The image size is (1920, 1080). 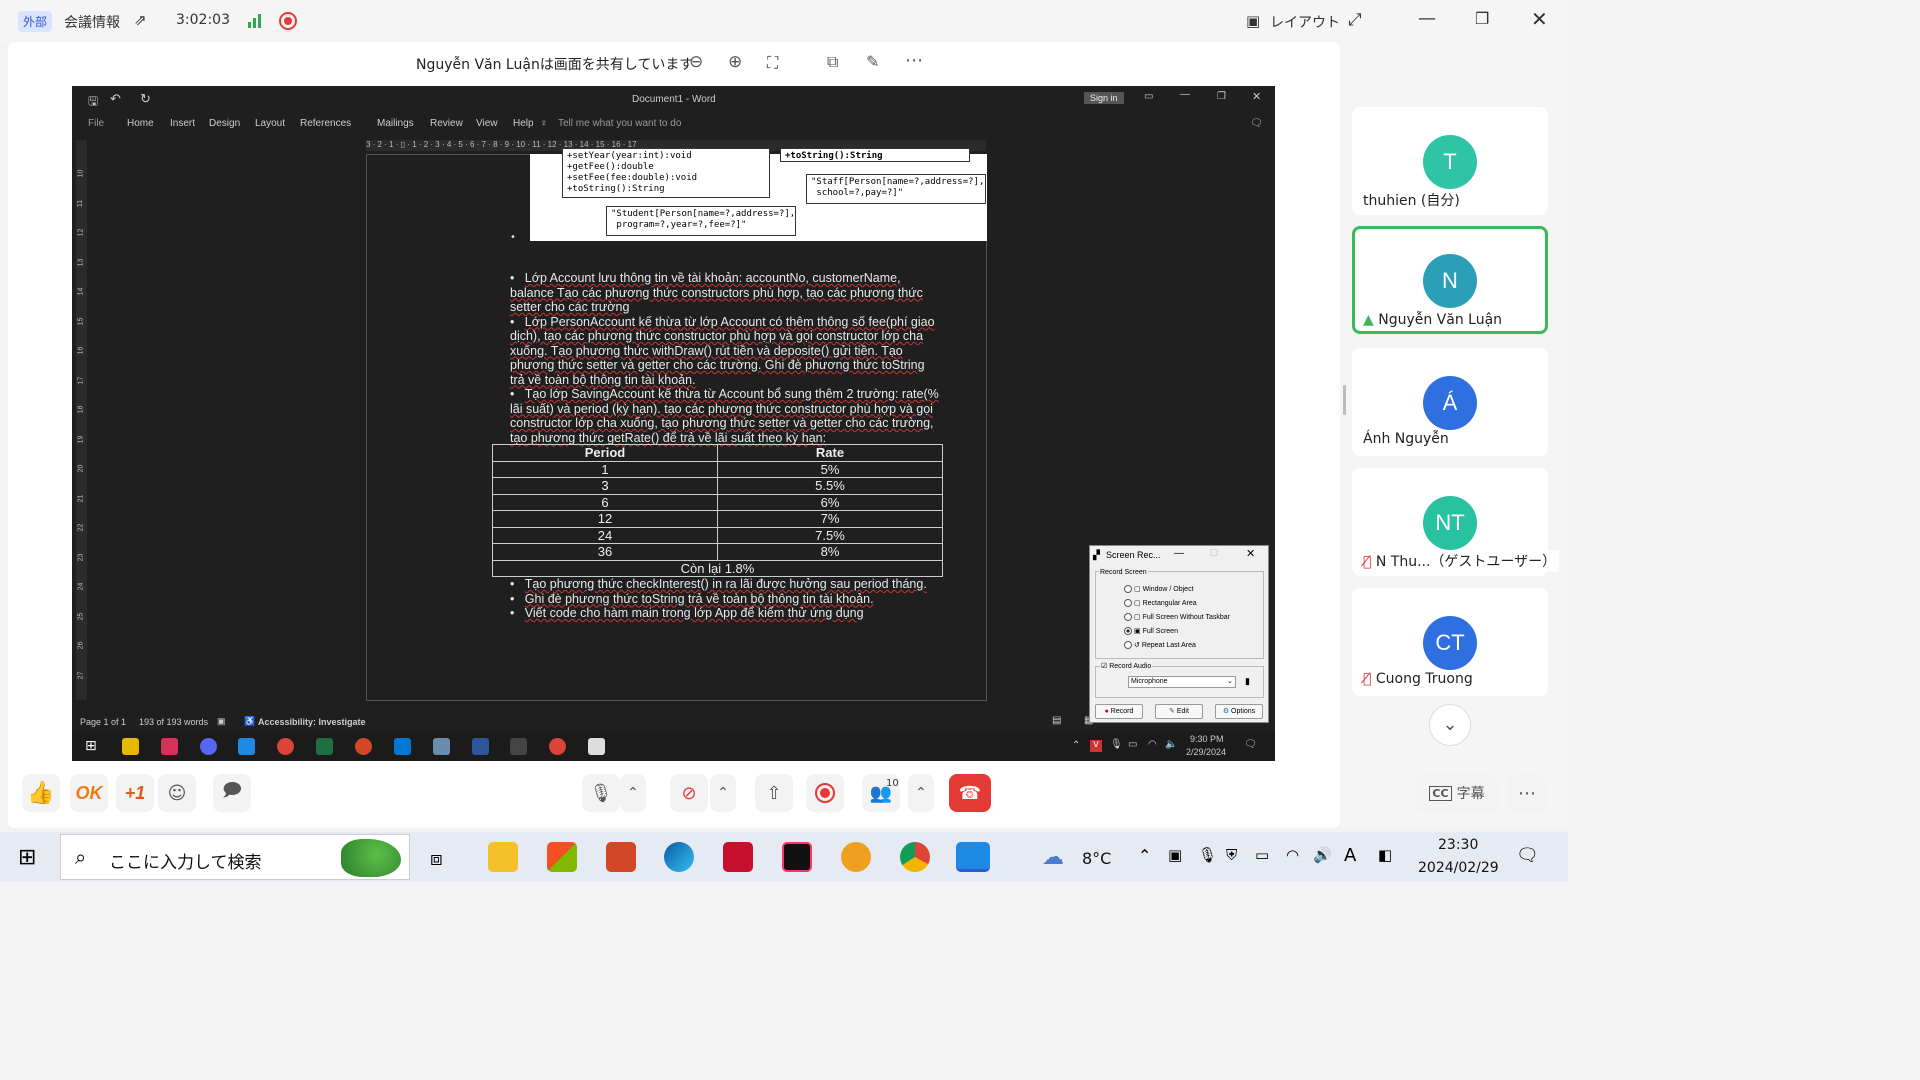 What do you see at coordinates (1126, 666) in the screenshot?
I see `record-audio-checkbox: ☑ Record Audio` at bounding box center [1126, 666].